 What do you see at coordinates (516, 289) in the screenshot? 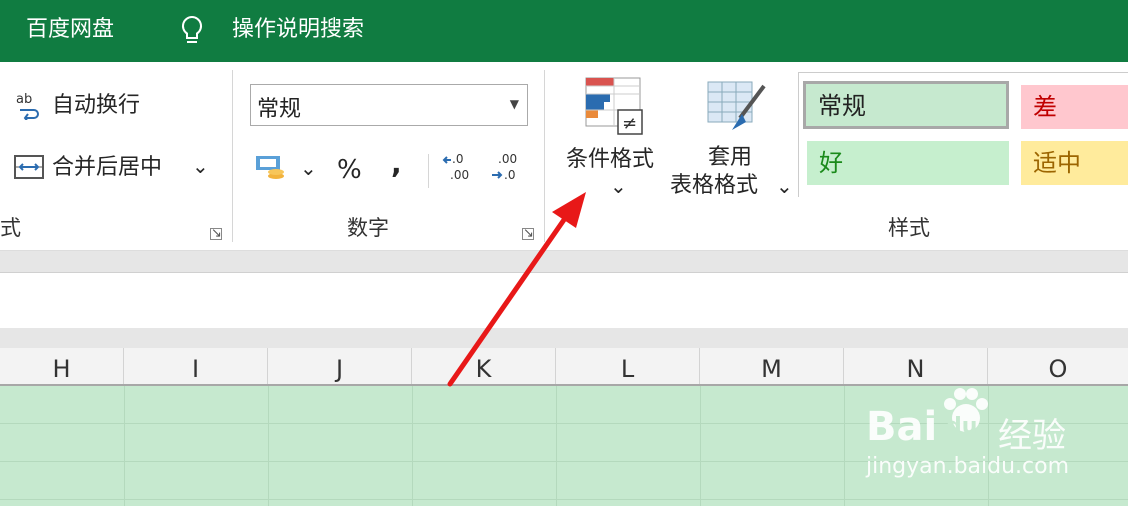
I see `annotation-arrow-icon` at bounding box center [516, 289].